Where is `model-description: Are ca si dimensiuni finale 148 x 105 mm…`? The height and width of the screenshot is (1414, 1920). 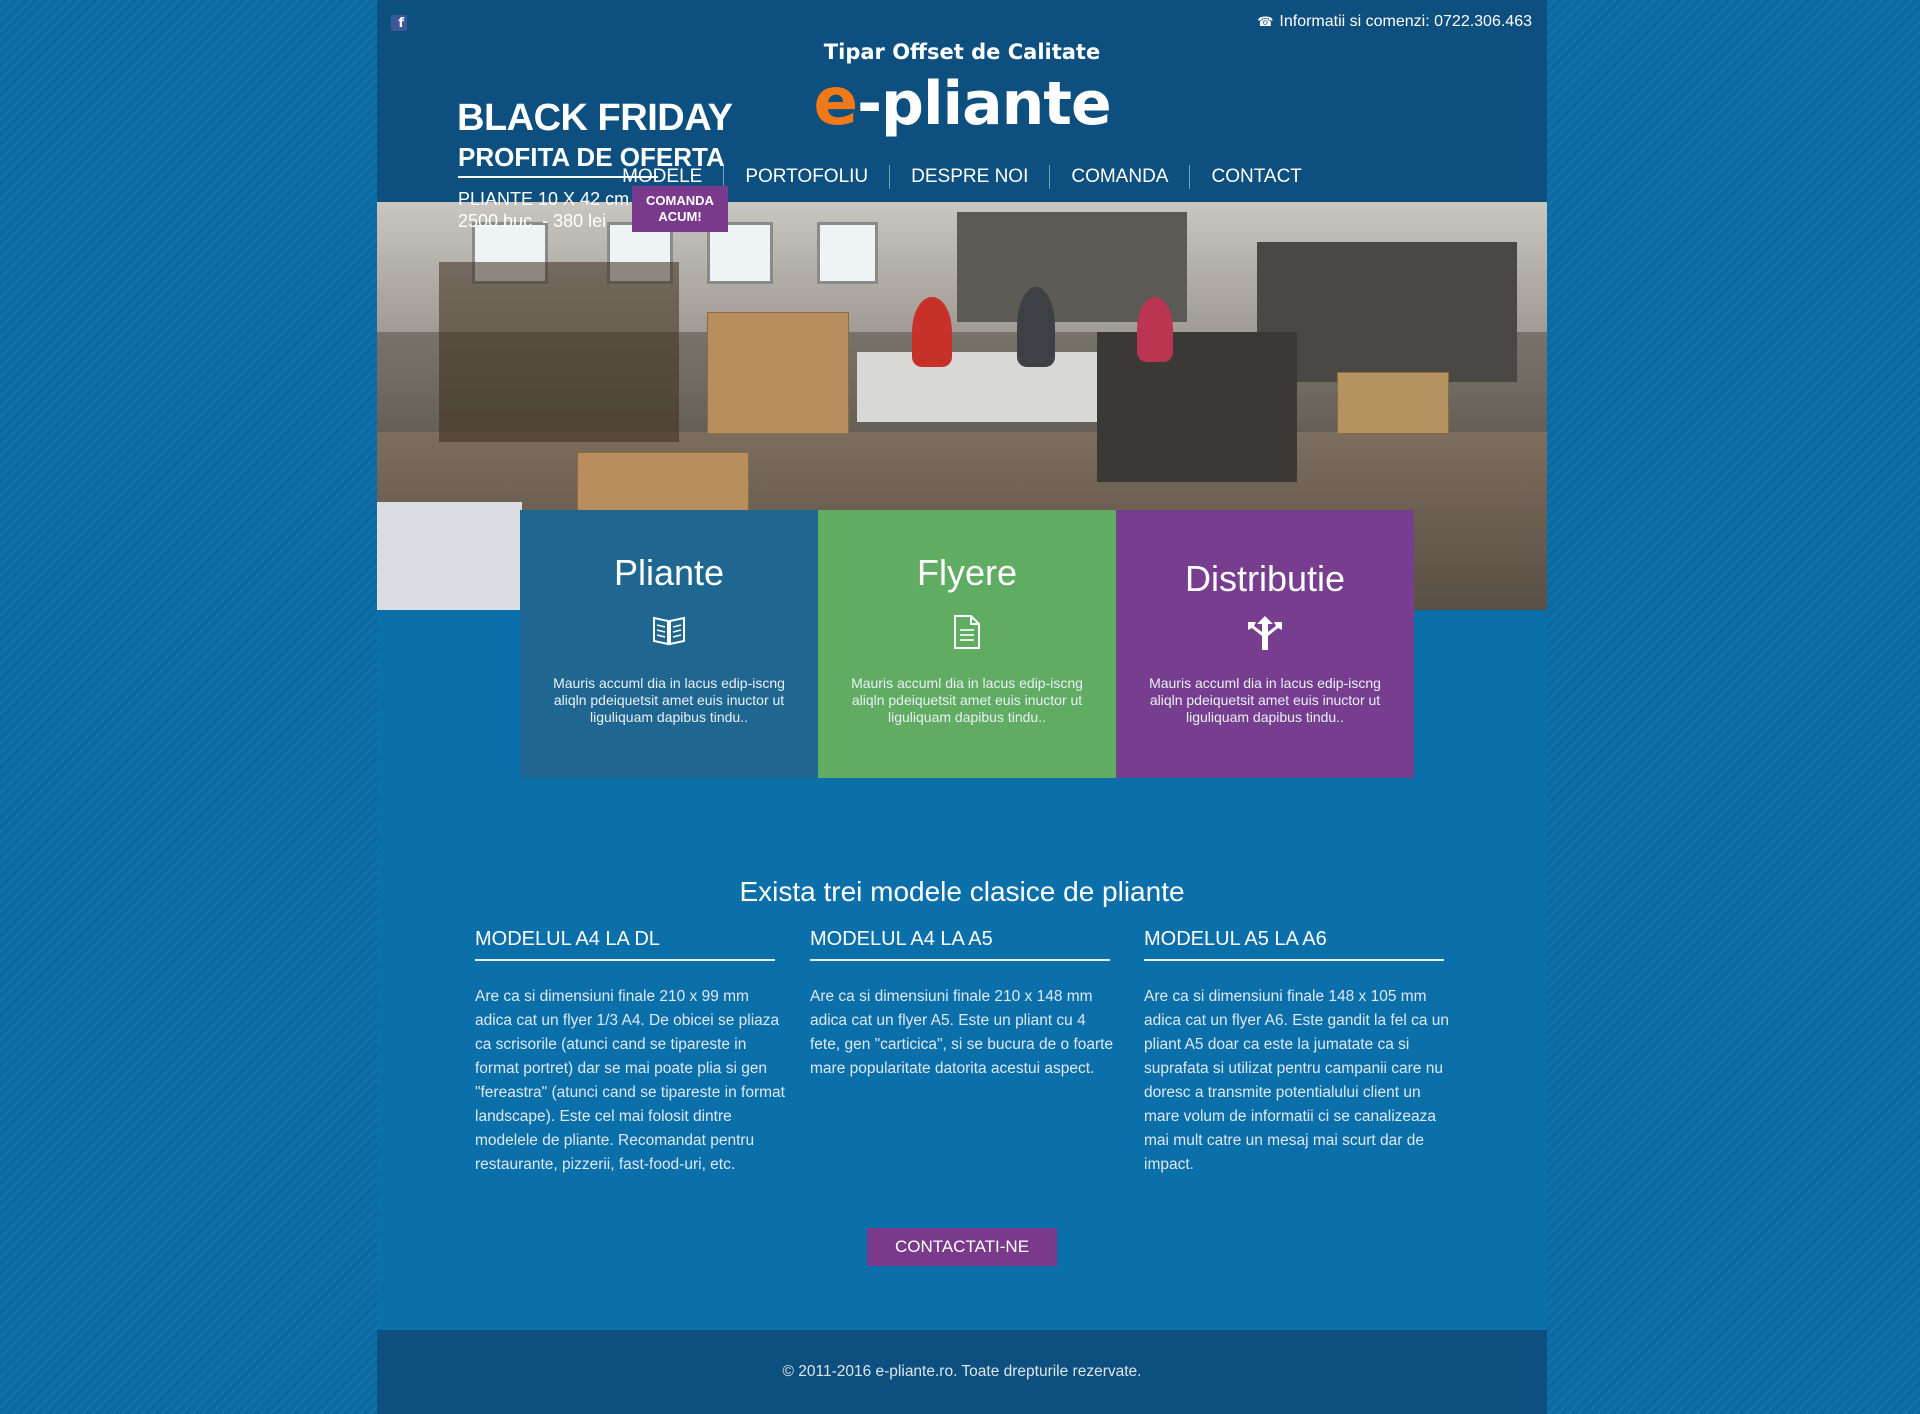 model-description: Are ca si dimensiuni finale 148 x 105 mm… is located at coordinates (1297, 1080).